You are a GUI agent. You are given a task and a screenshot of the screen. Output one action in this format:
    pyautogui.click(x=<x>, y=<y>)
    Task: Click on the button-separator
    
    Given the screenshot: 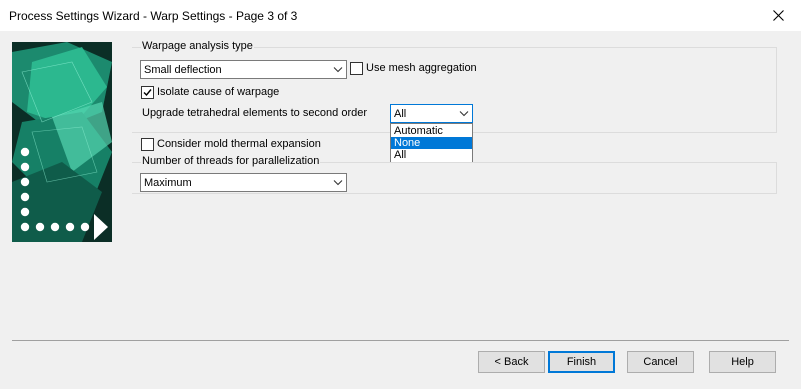 What is the action you would take?
    pyautogui.click(x=400, y=340)
    